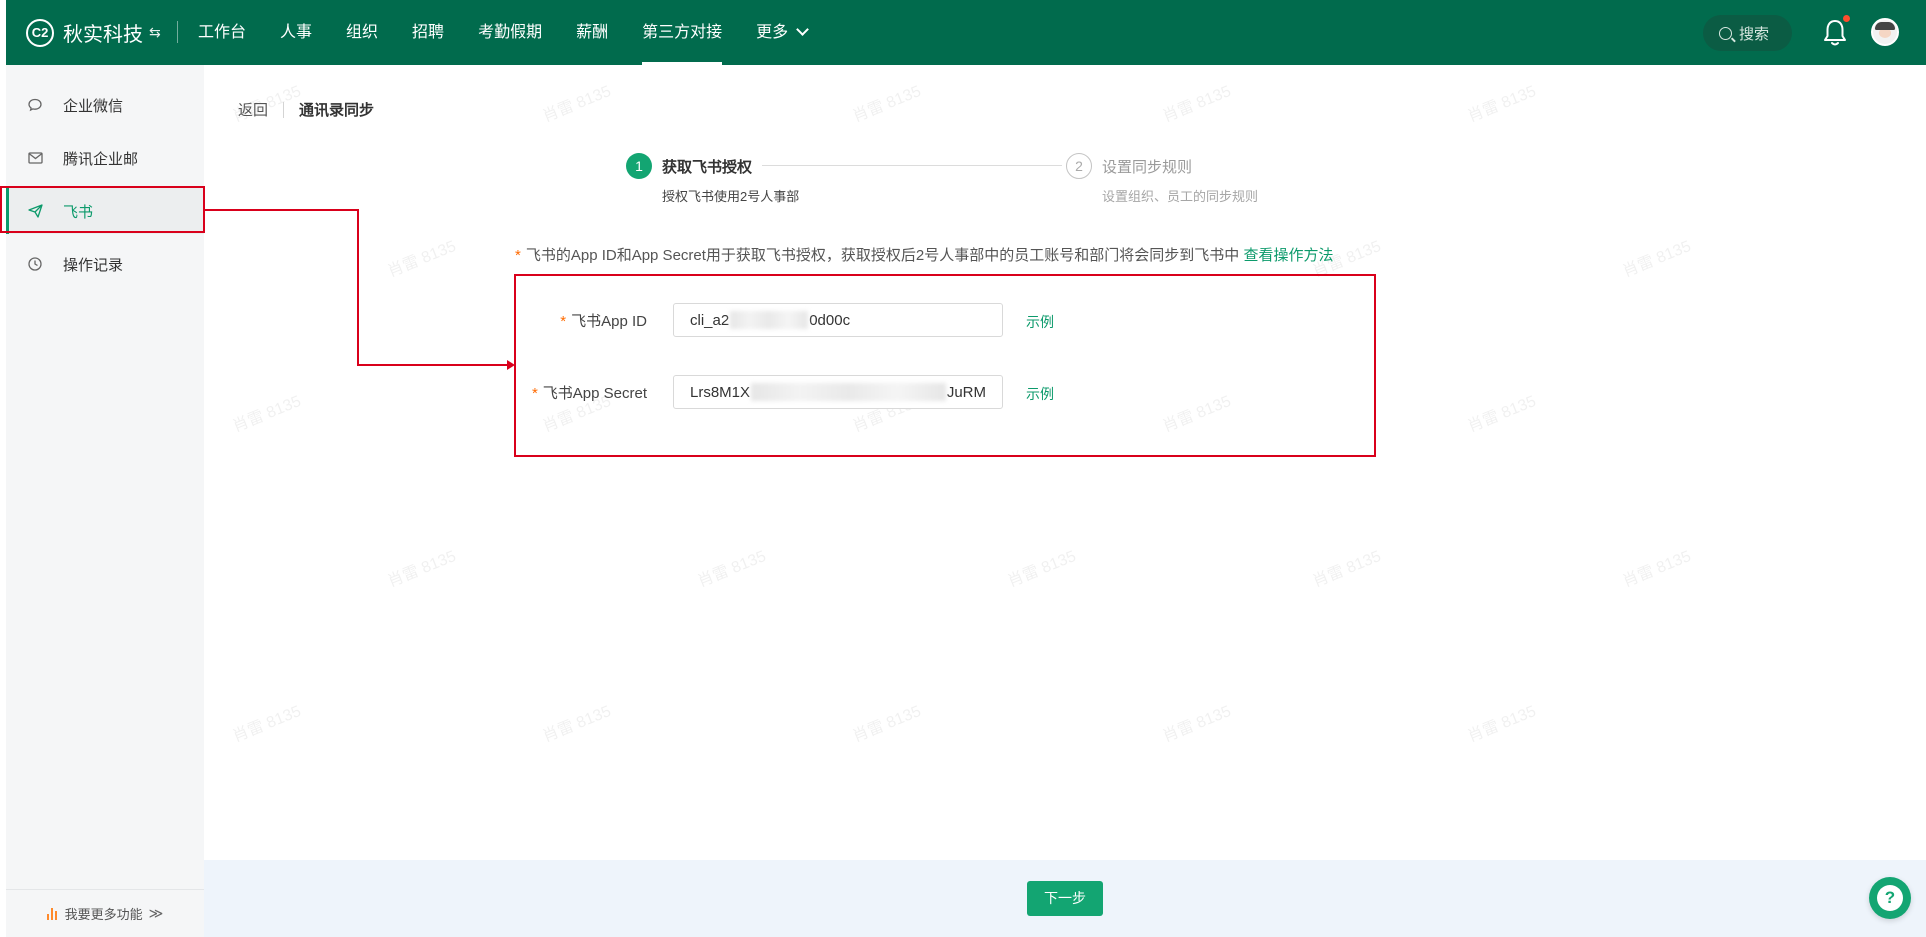  What do you see at coordinates (510, 32) in the screenshot?
I see `nav-attendance: 考勤假期` at bounding box center [510, 32].